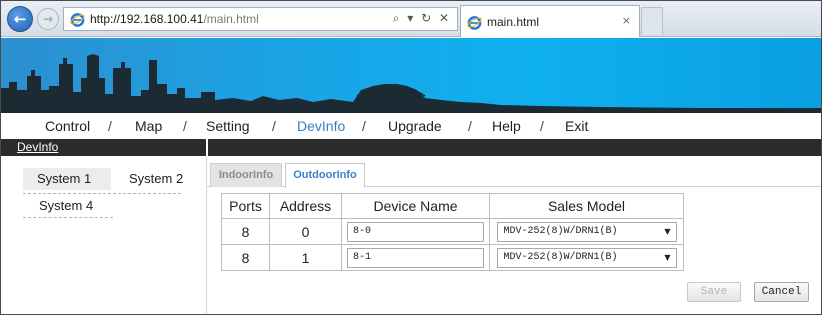 Image resolution: width=822 pixels, height=315 pixels. I want to click on device-name-cell: 8-1, so click(415, 257).